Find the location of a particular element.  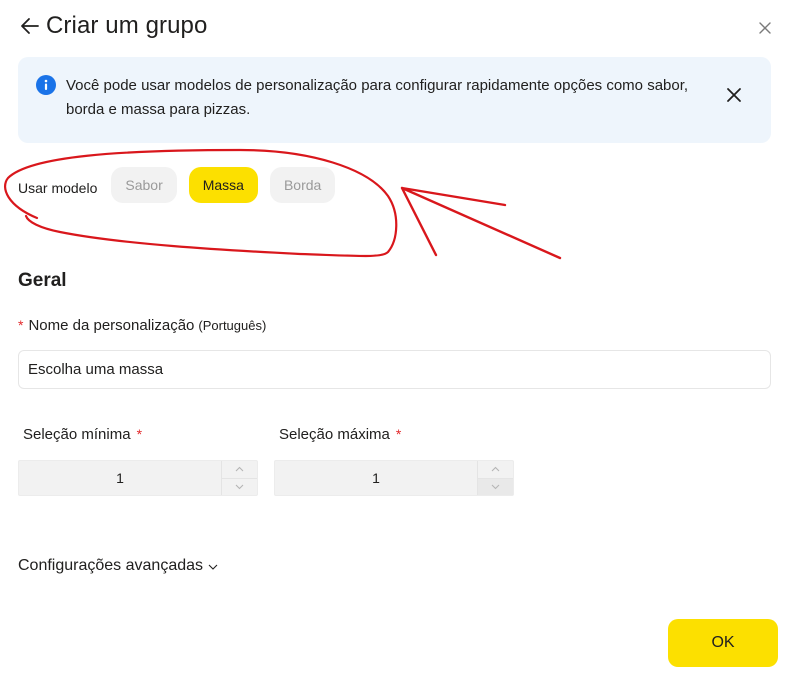

close-modal-button is located at coordinates (765, 28).